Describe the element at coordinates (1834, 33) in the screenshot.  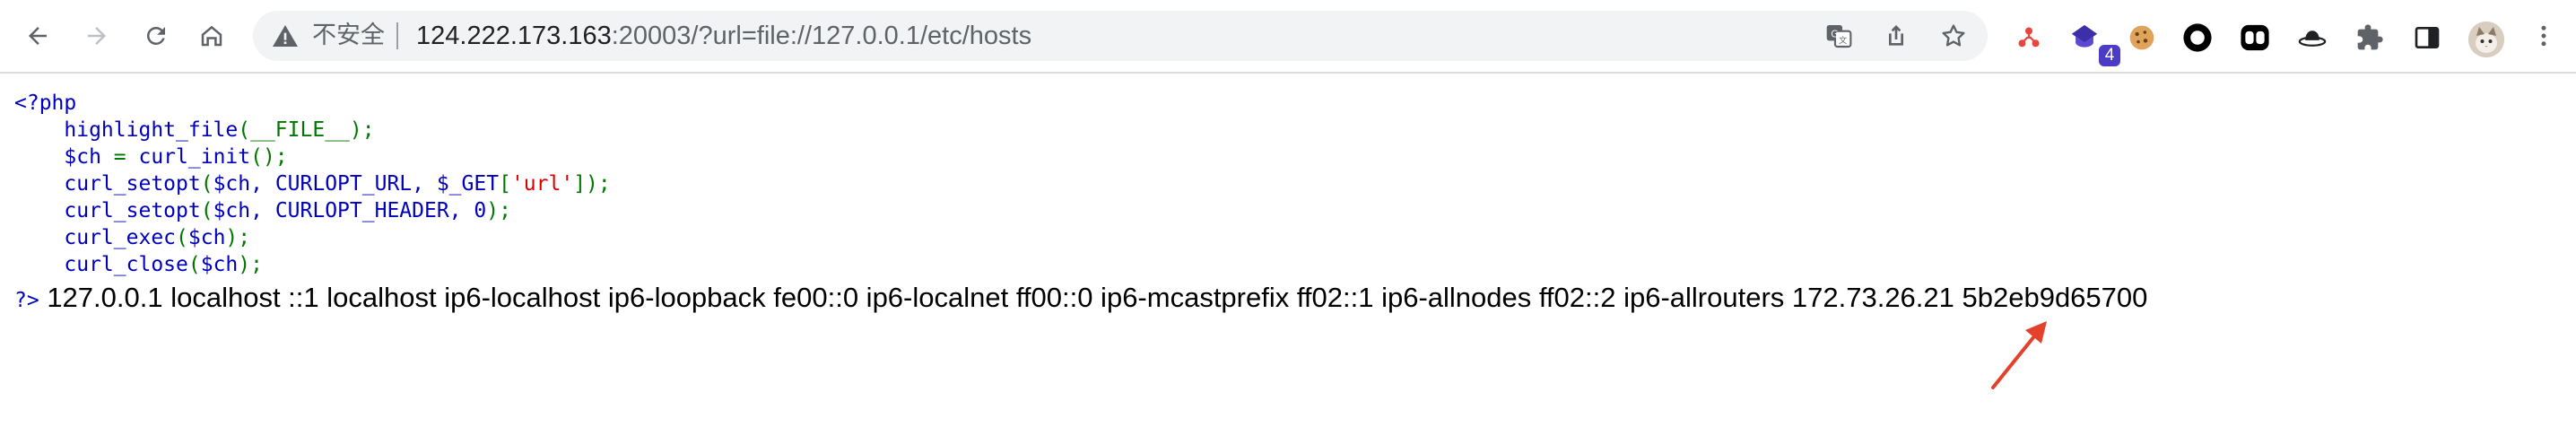
I see `svg-text: G` at that location.